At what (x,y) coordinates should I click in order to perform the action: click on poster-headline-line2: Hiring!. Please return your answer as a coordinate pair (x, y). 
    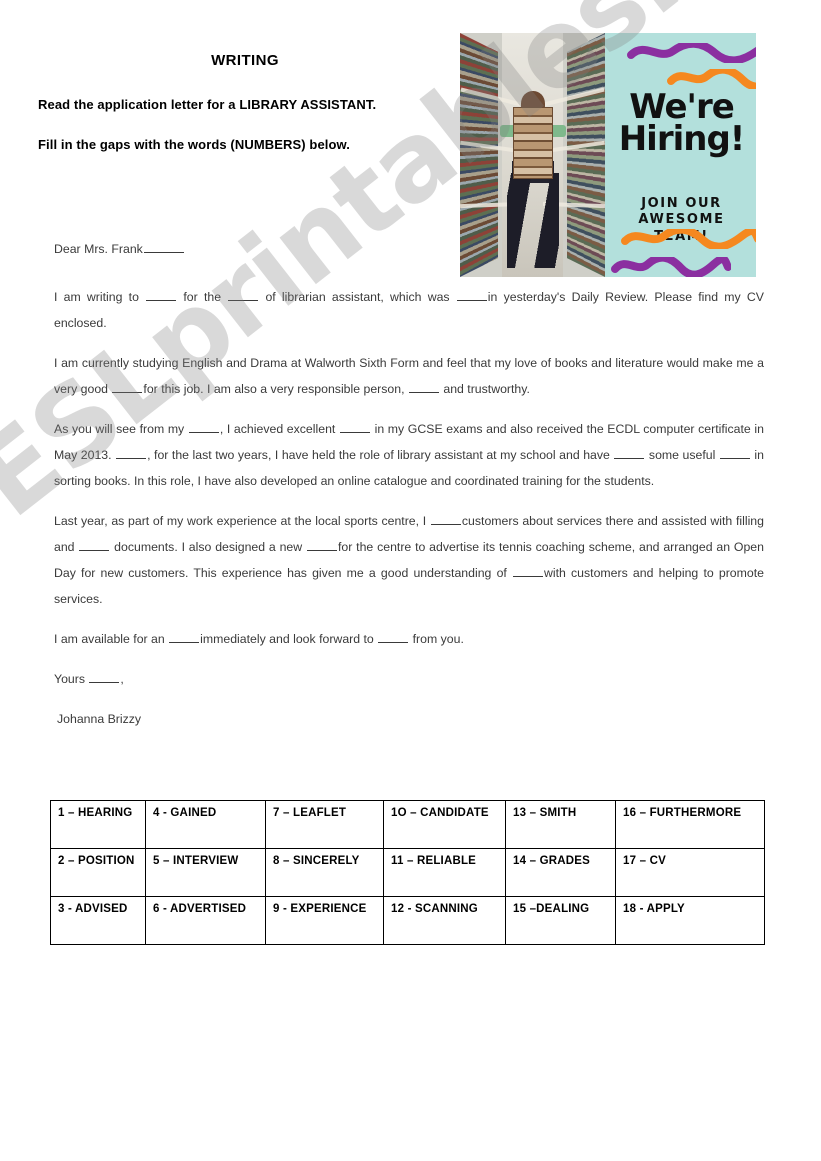
    Looking at the image, I should click on (682, 139).